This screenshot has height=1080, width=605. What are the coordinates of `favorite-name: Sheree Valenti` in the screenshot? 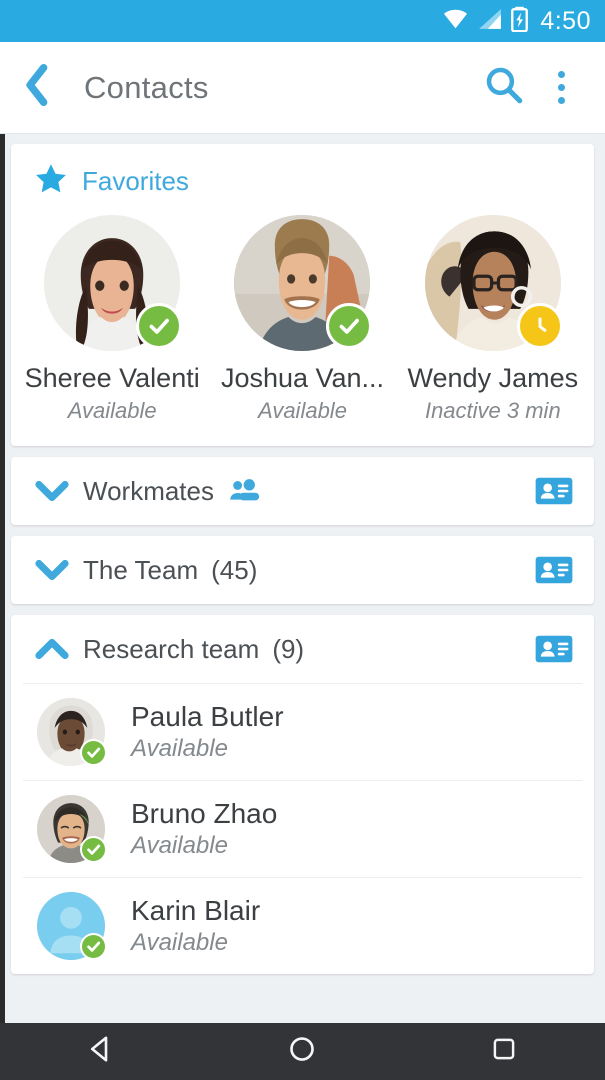 It's located at (112, 378).